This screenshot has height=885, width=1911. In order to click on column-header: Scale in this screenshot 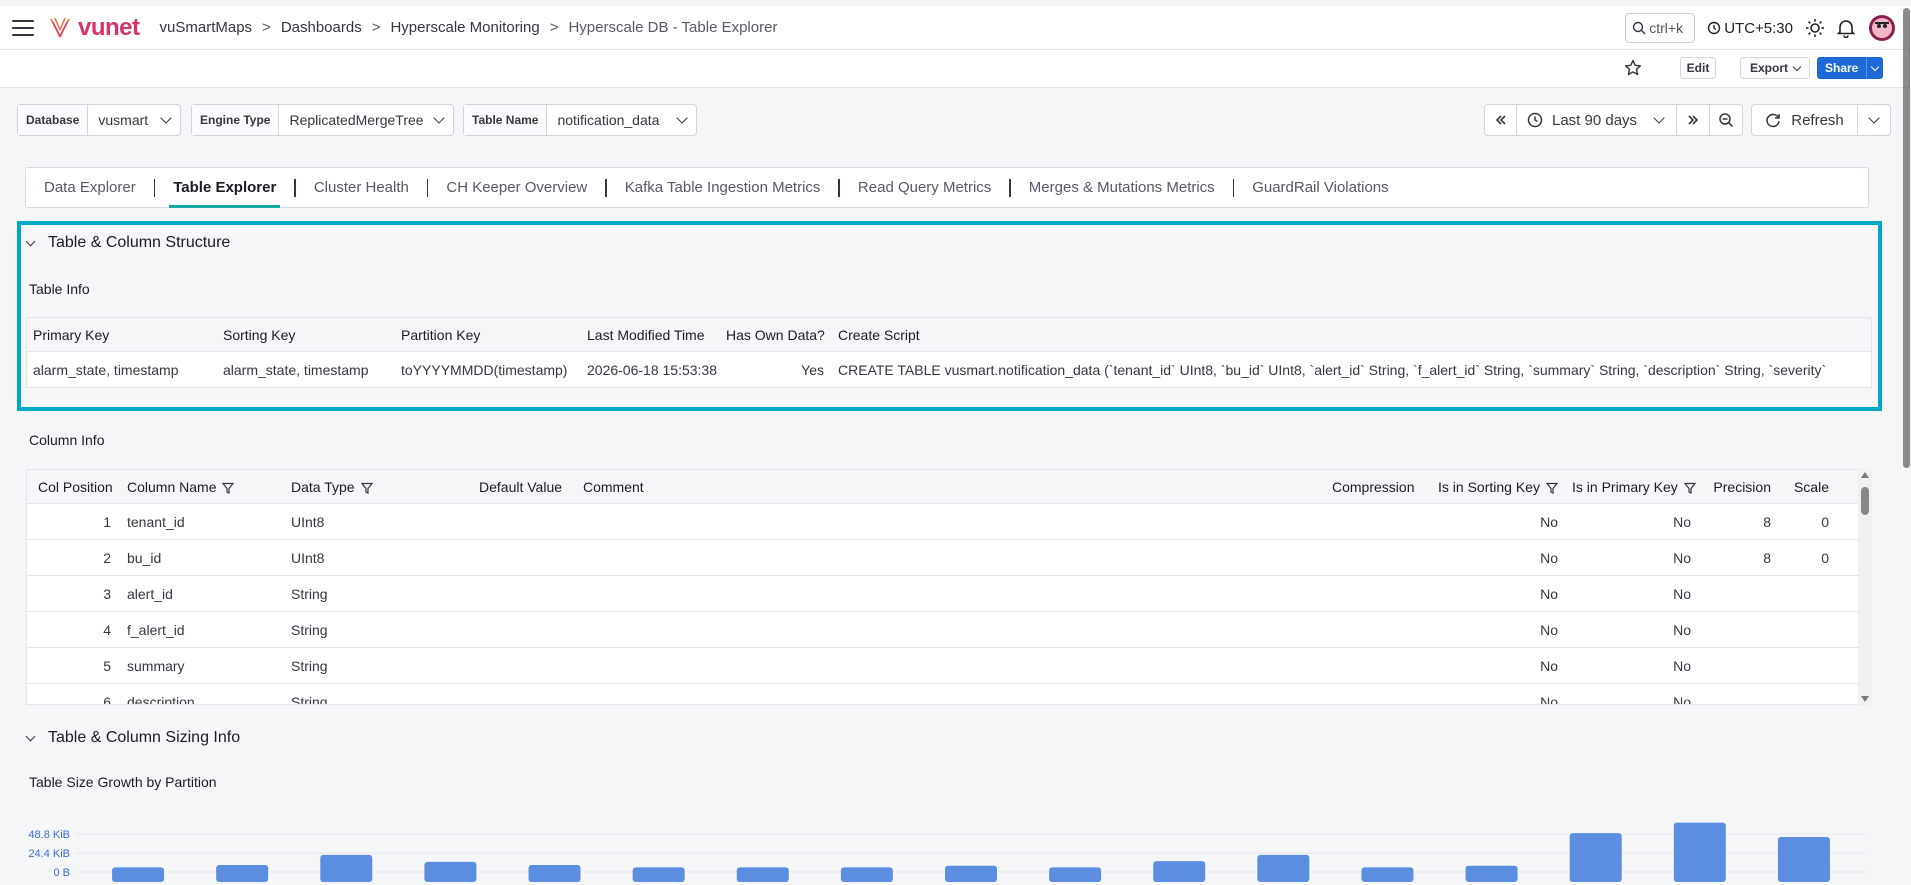, I will do `click(1808, 487)`.